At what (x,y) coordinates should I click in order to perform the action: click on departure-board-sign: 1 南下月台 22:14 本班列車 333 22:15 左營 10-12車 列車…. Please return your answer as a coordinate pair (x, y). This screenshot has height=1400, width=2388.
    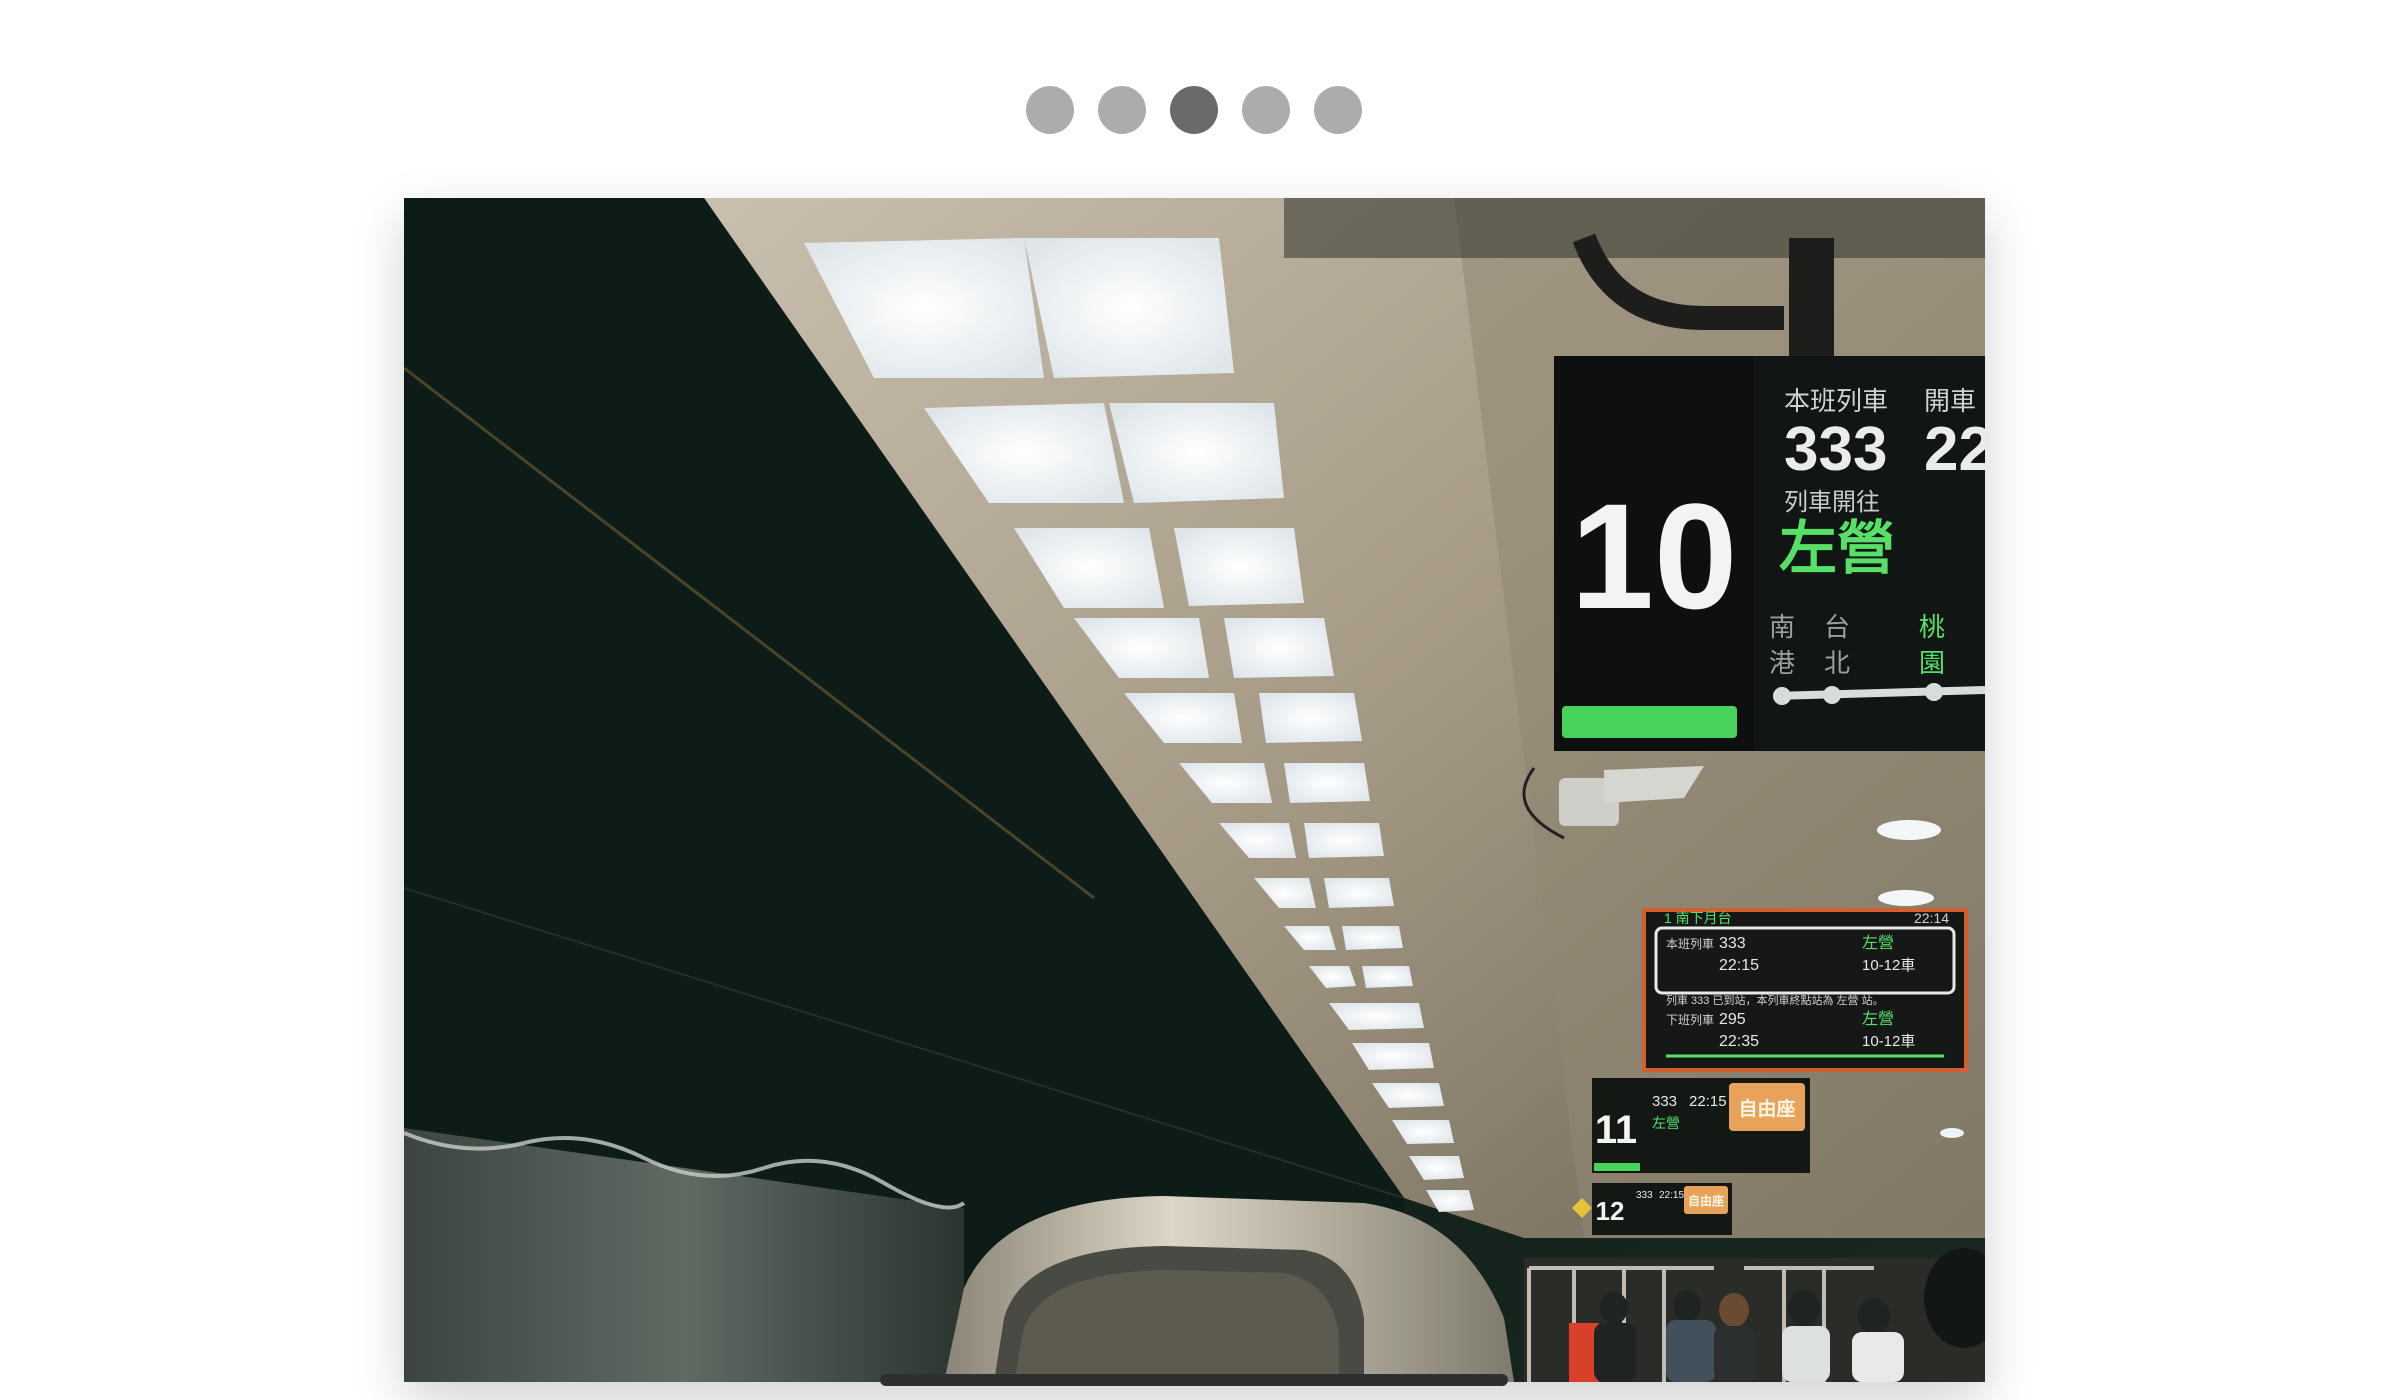
    Looking at the image, I should click on (1805, 990).